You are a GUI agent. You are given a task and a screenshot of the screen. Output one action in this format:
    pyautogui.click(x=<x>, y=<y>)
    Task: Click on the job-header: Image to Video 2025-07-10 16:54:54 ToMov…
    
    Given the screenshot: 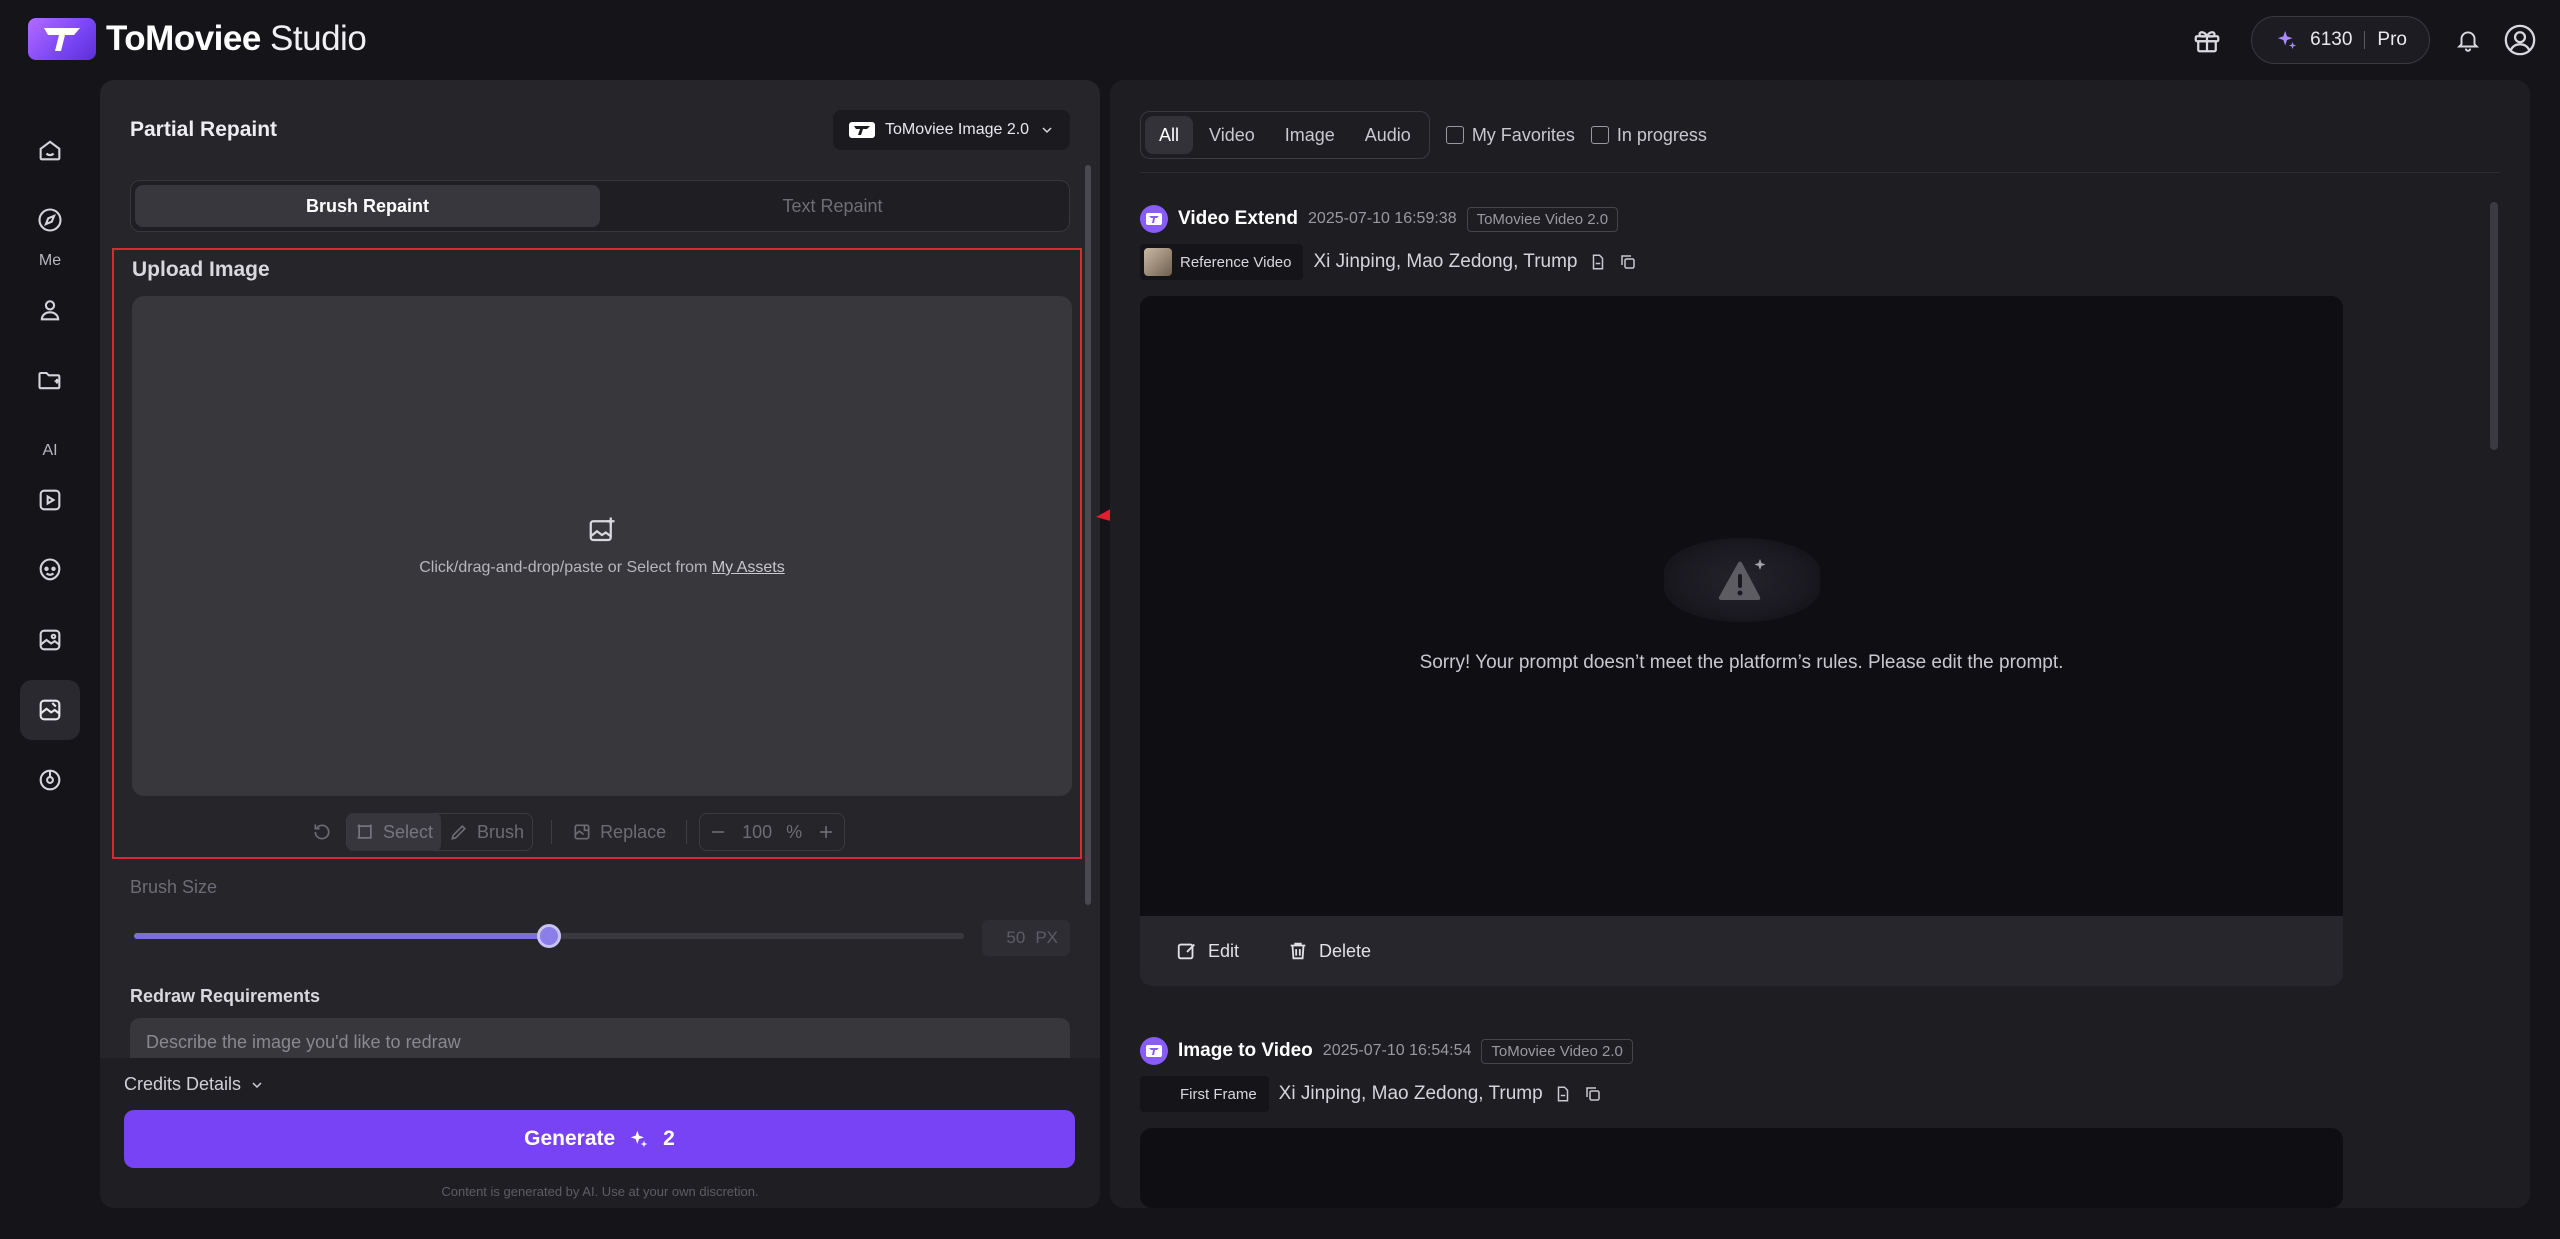 What is the action you would take?
    pyautogui.click(x=1386, y=1051)
    